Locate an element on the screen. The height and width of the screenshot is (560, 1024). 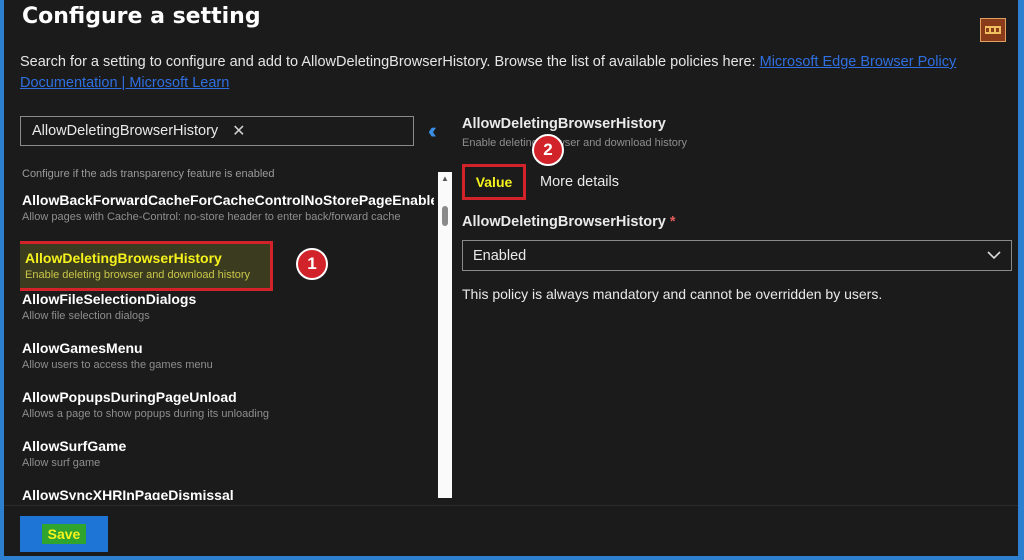
list-item-name: AllowGamesMenu is located at coordinates (82, 348).